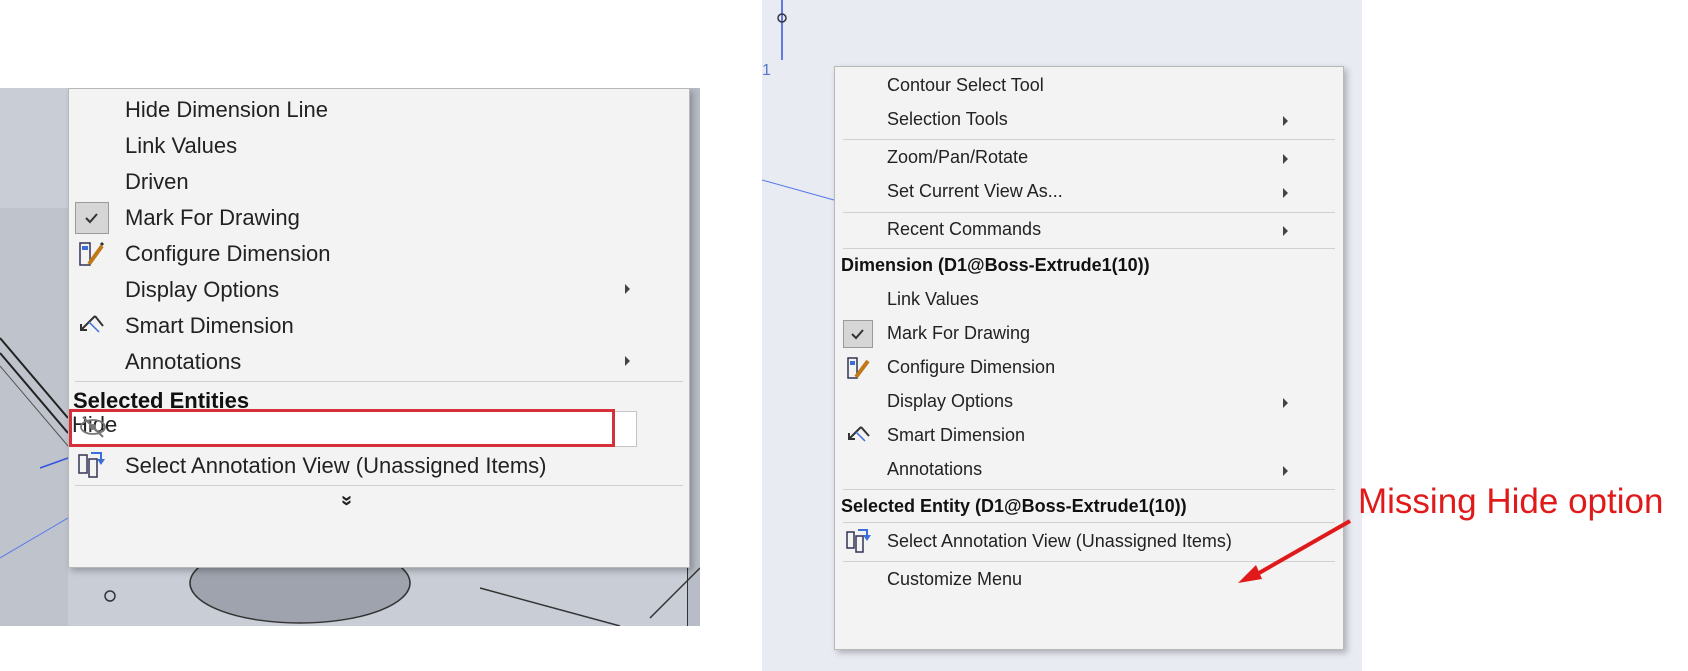 Image resolution: width=1688 pixels, height=671 pixels. Describe the element at coordinates (209, 325) in the screenshot. I see `left-menu-item-label: Smart Dimension` at that location.